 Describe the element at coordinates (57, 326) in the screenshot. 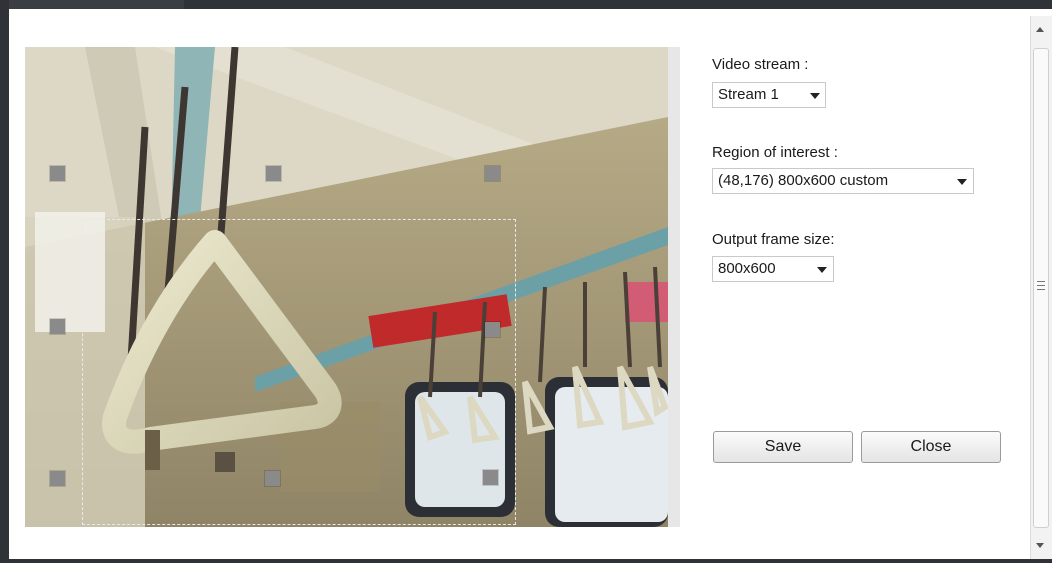

I see `roi-handle-mid-left` at that location.